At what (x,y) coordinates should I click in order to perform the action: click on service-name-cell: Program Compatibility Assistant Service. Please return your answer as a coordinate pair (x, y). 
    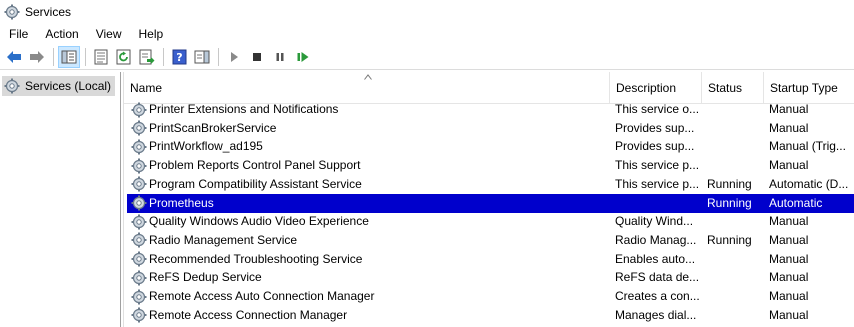
    Looking at the image, I should click on (371, 184).